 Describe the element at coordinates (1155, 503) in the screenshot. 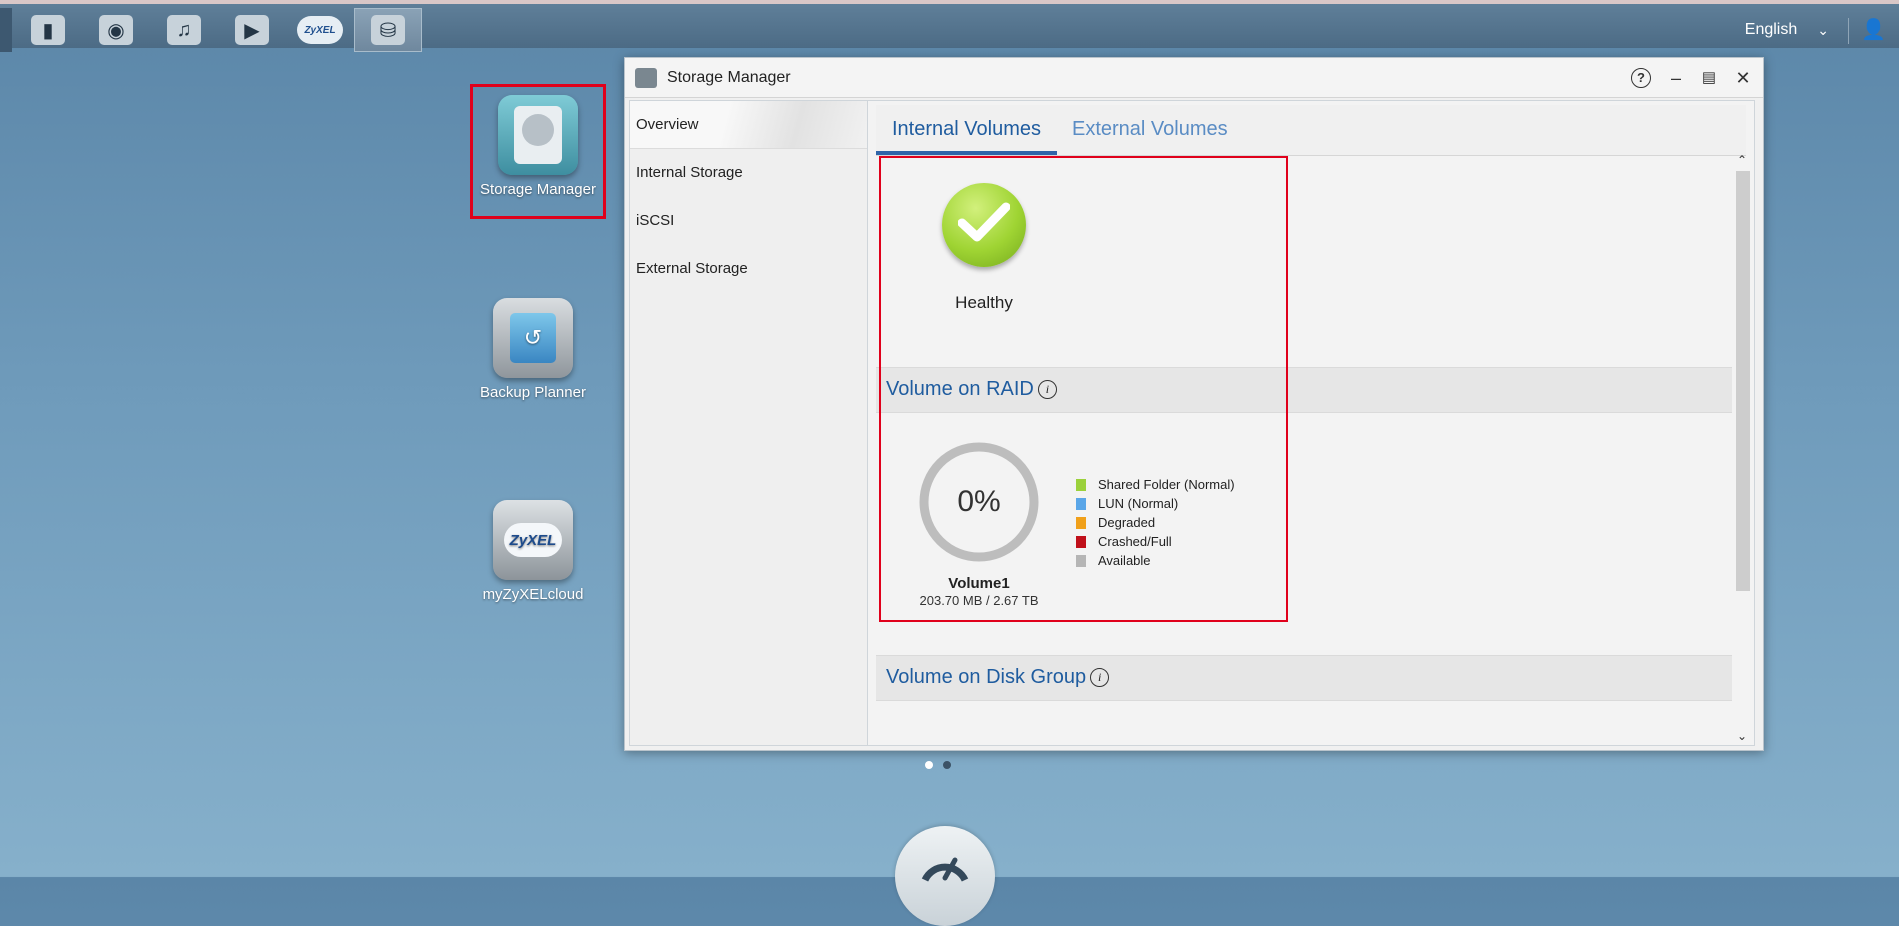

I see `legend-item: LUN (Normal)` at that location.